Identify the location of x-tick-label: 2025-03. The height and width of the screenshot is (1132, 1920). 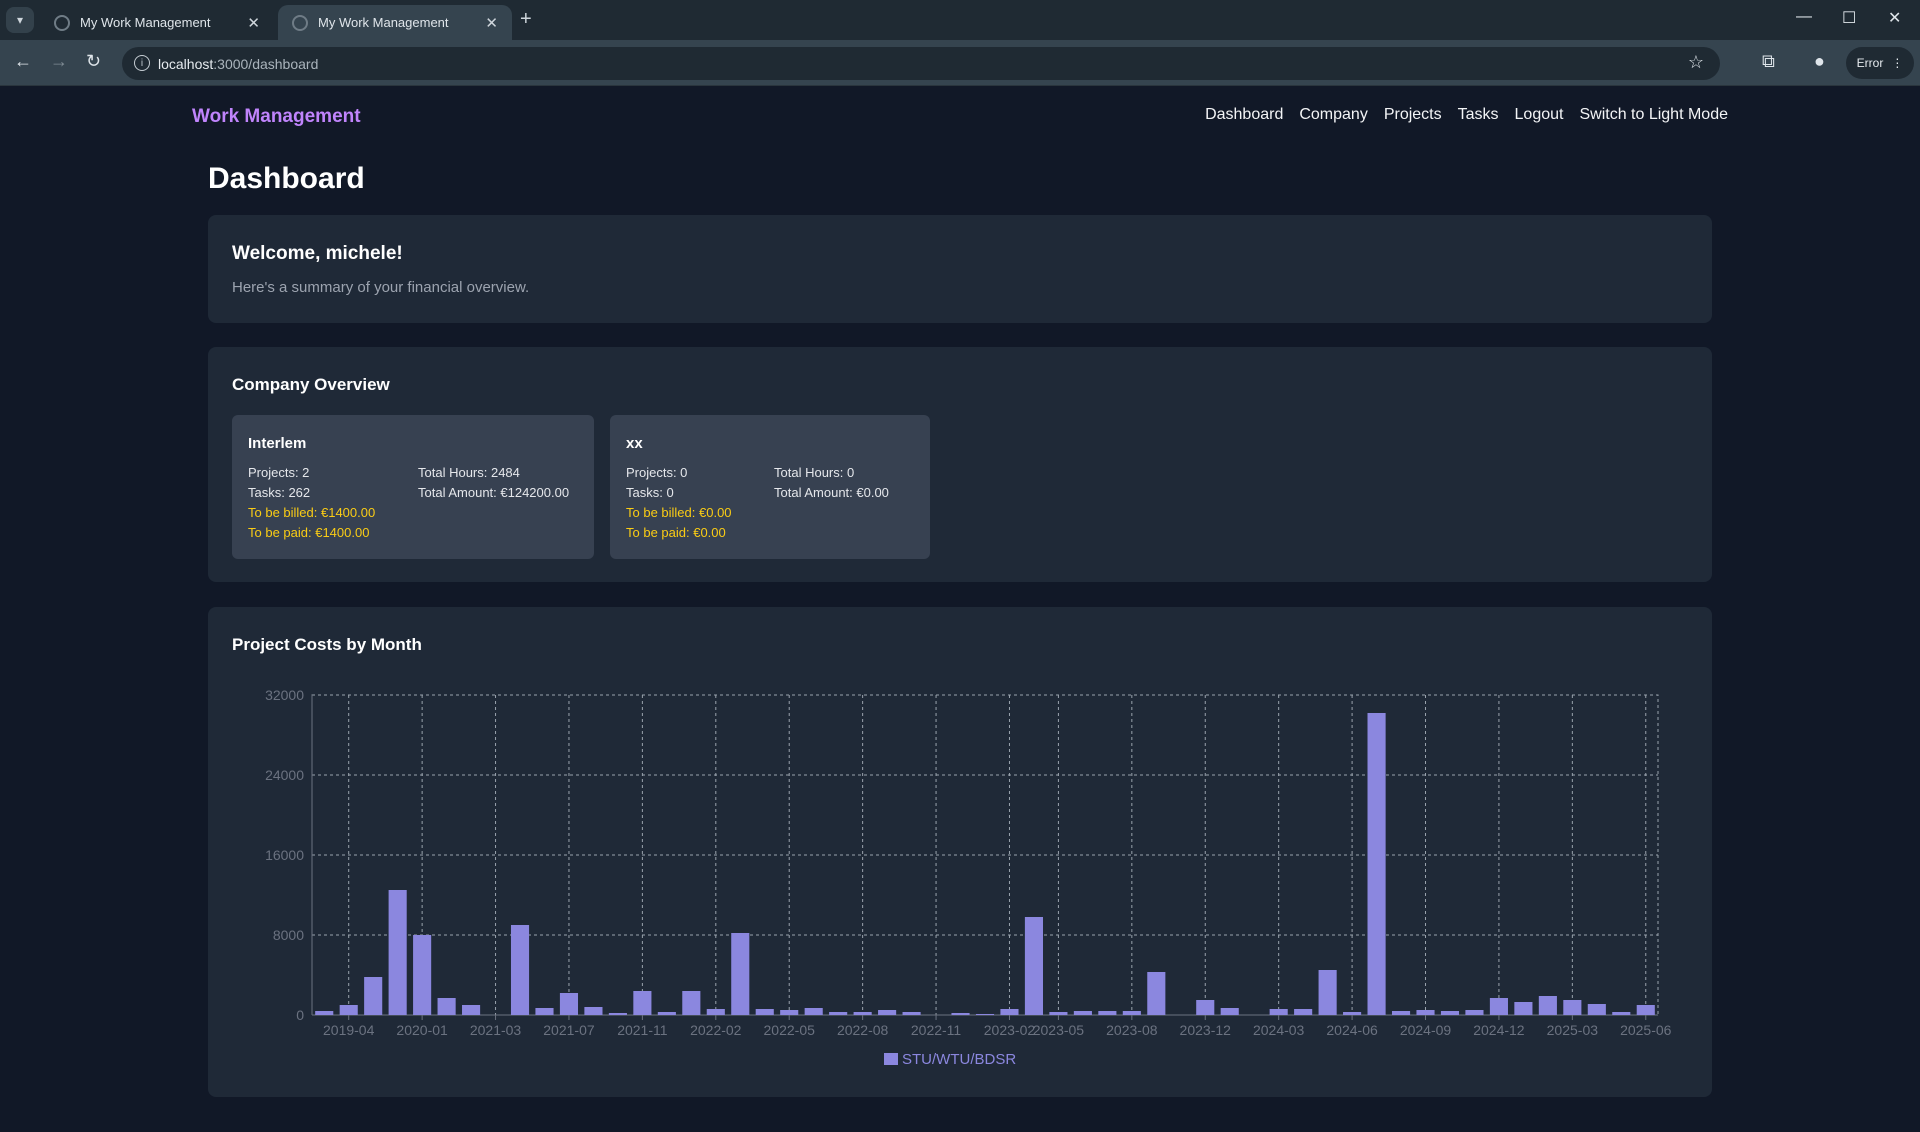
(1573, 1030).